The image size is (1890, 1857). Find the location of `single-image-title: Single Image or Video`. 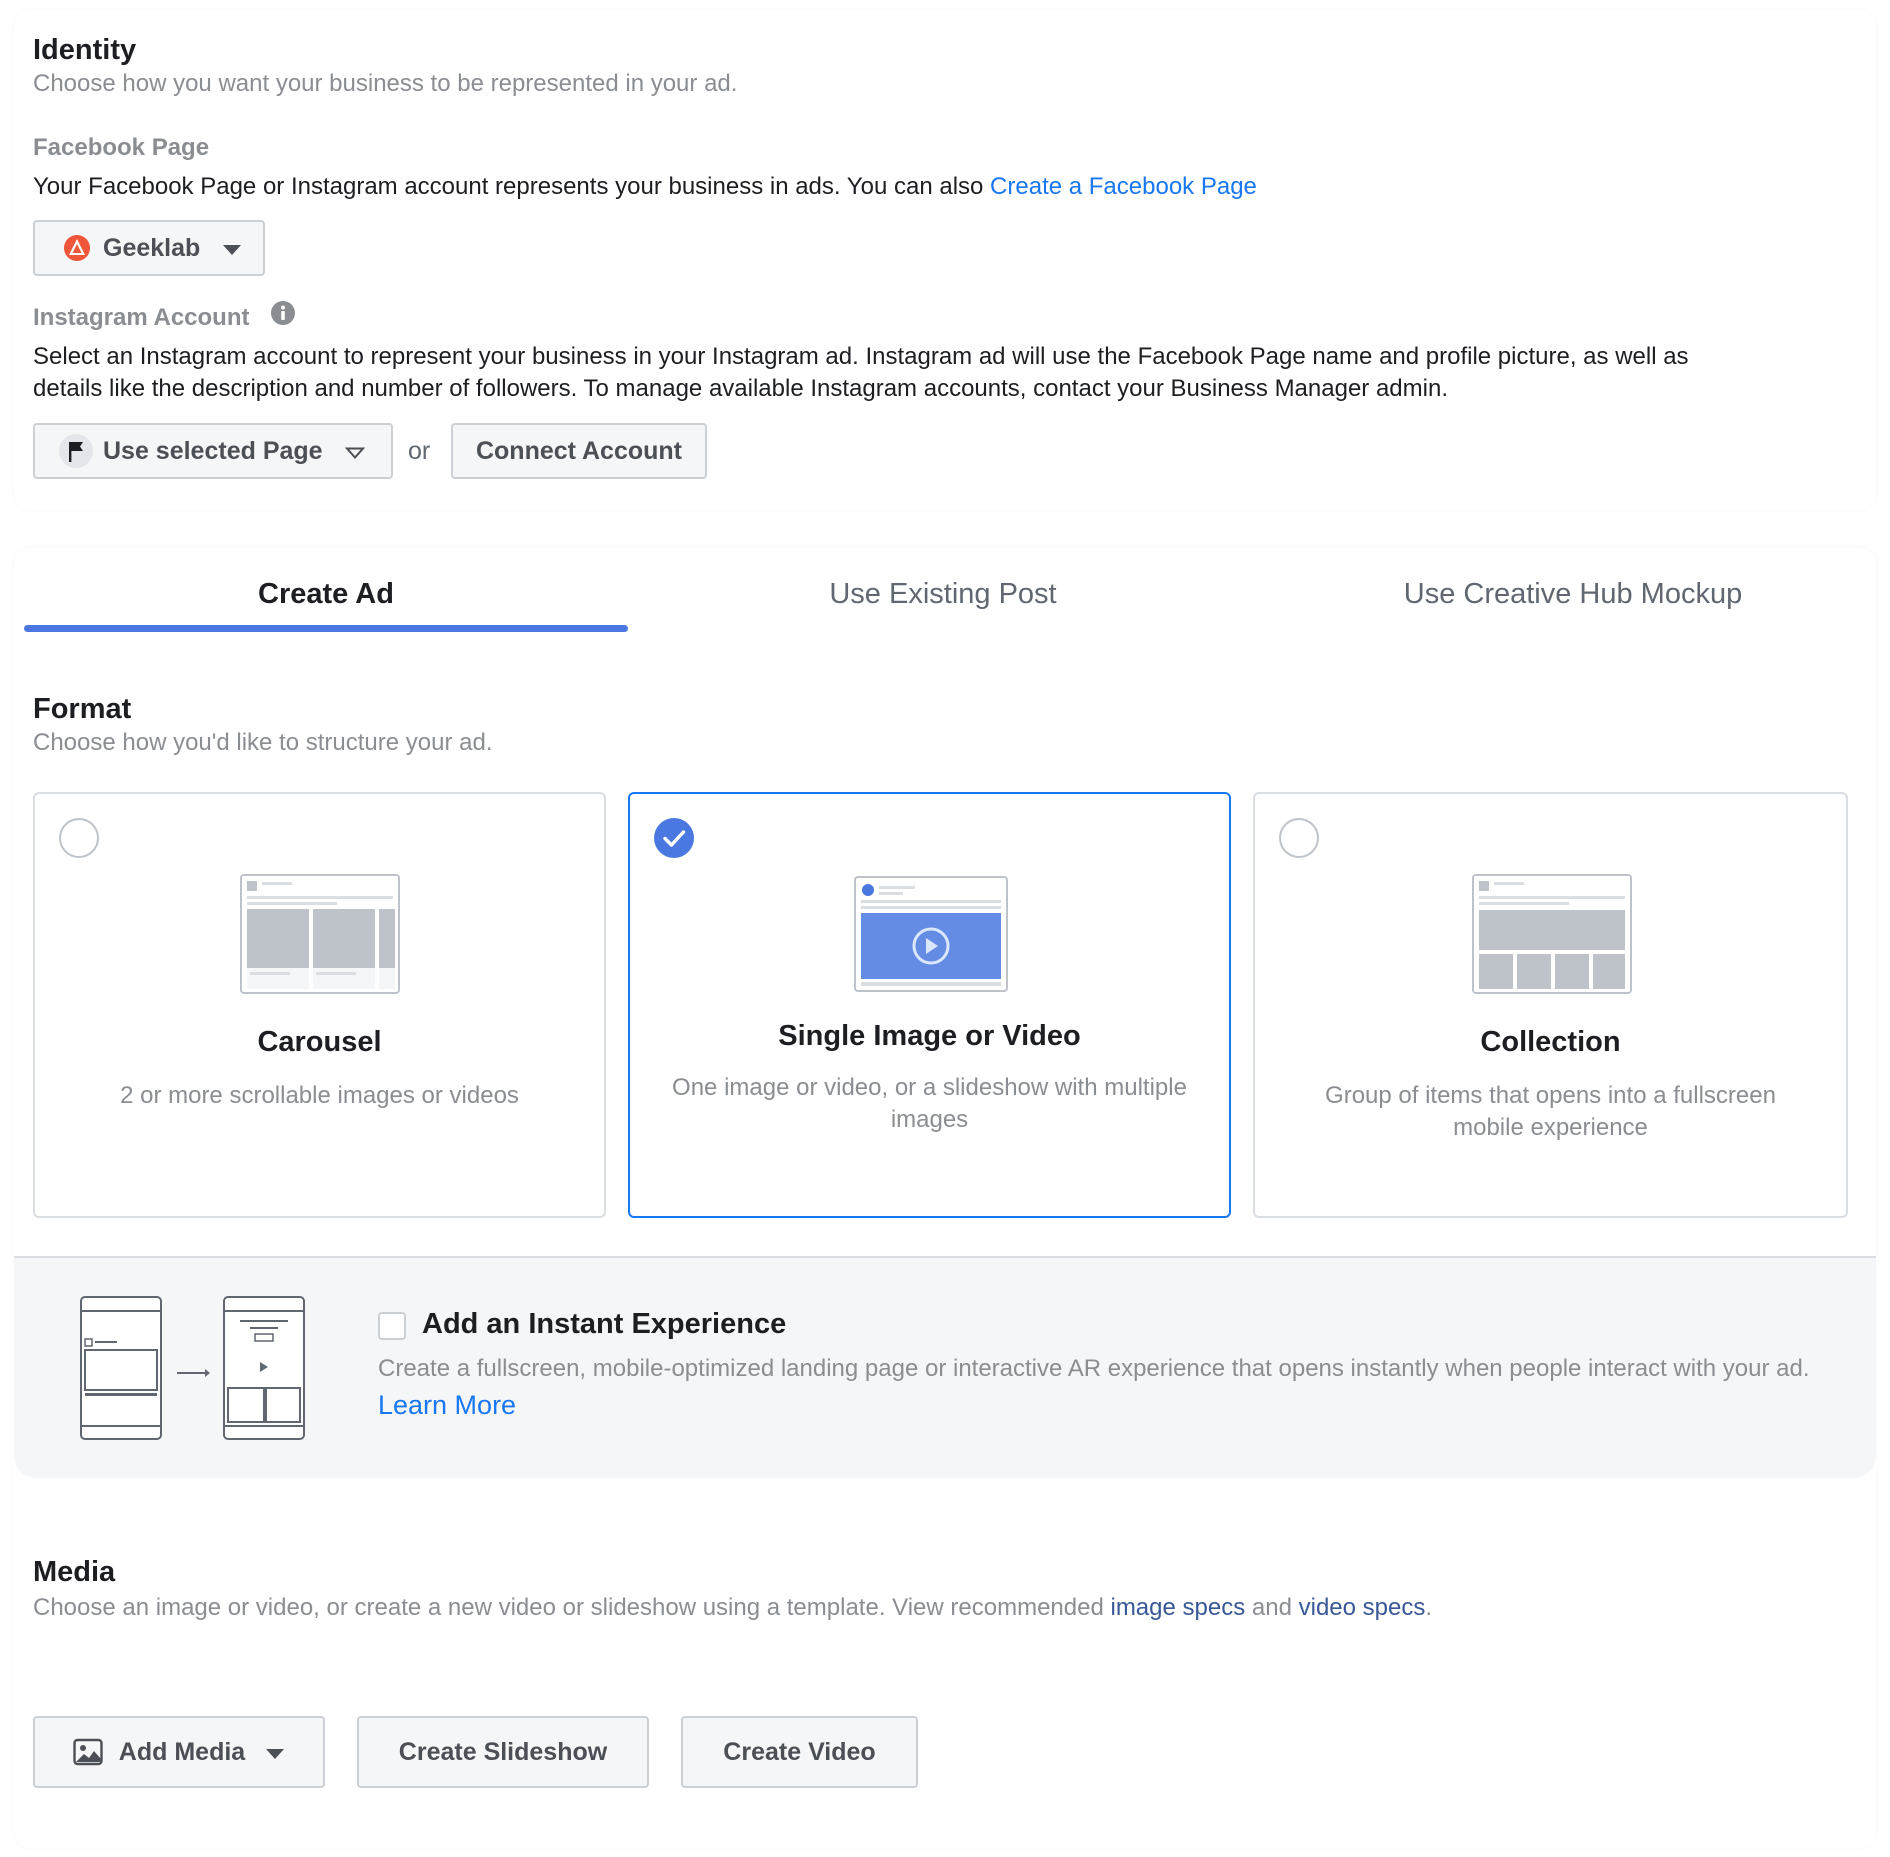

single-image-title: Single Image or Video is located at coordinates (929, 1036).